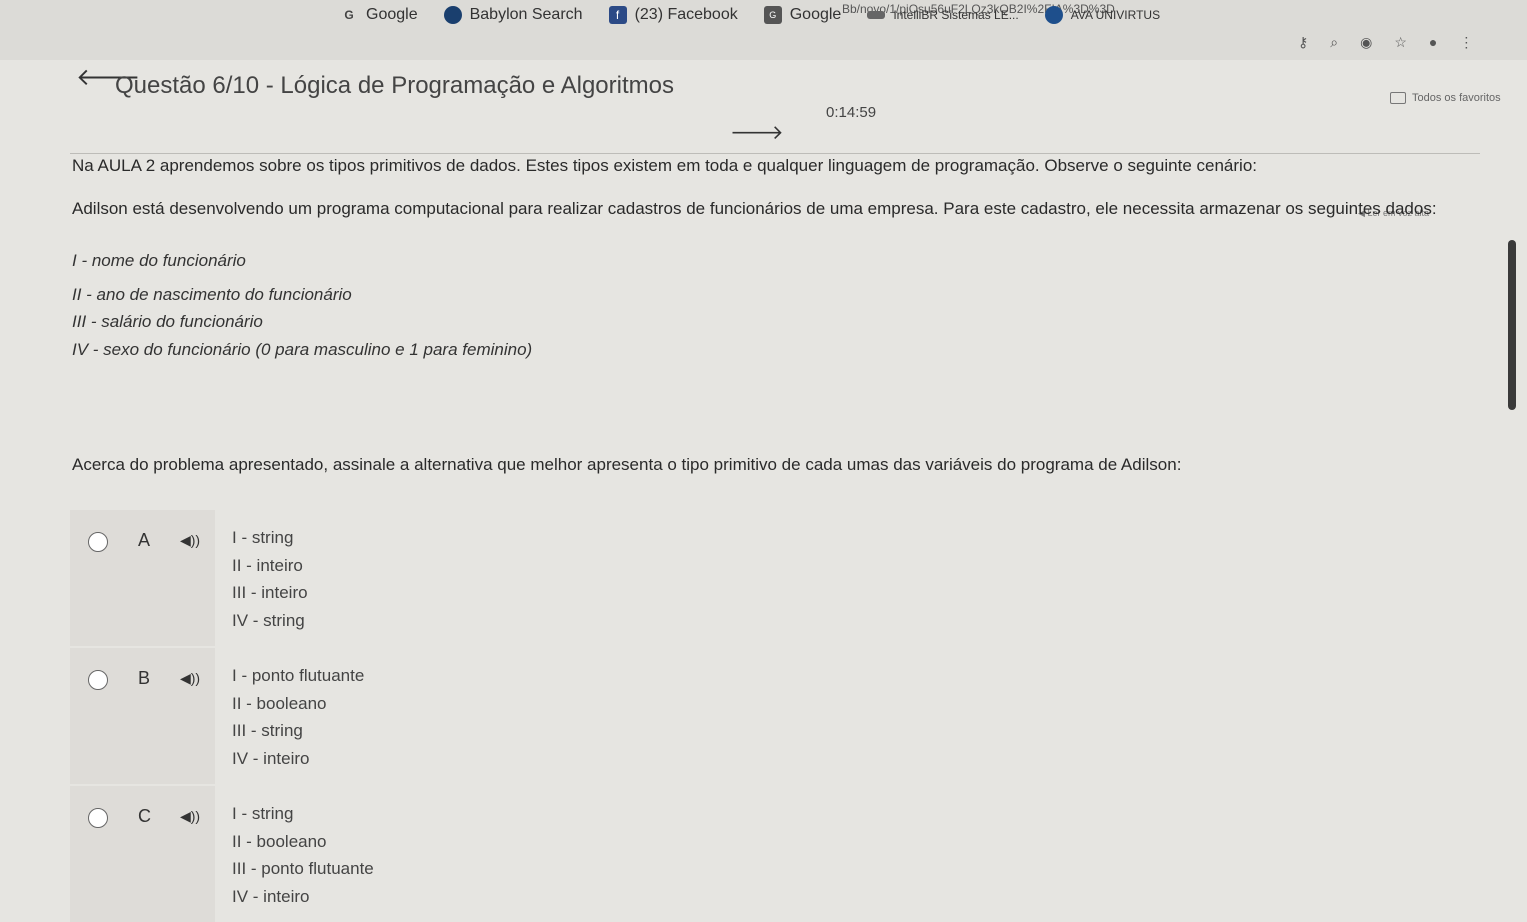  What do you see at coordinates (303, 868) in the screenshot?
I see `option-line: III - ponto flutuante` at bounding box center [303, 868].